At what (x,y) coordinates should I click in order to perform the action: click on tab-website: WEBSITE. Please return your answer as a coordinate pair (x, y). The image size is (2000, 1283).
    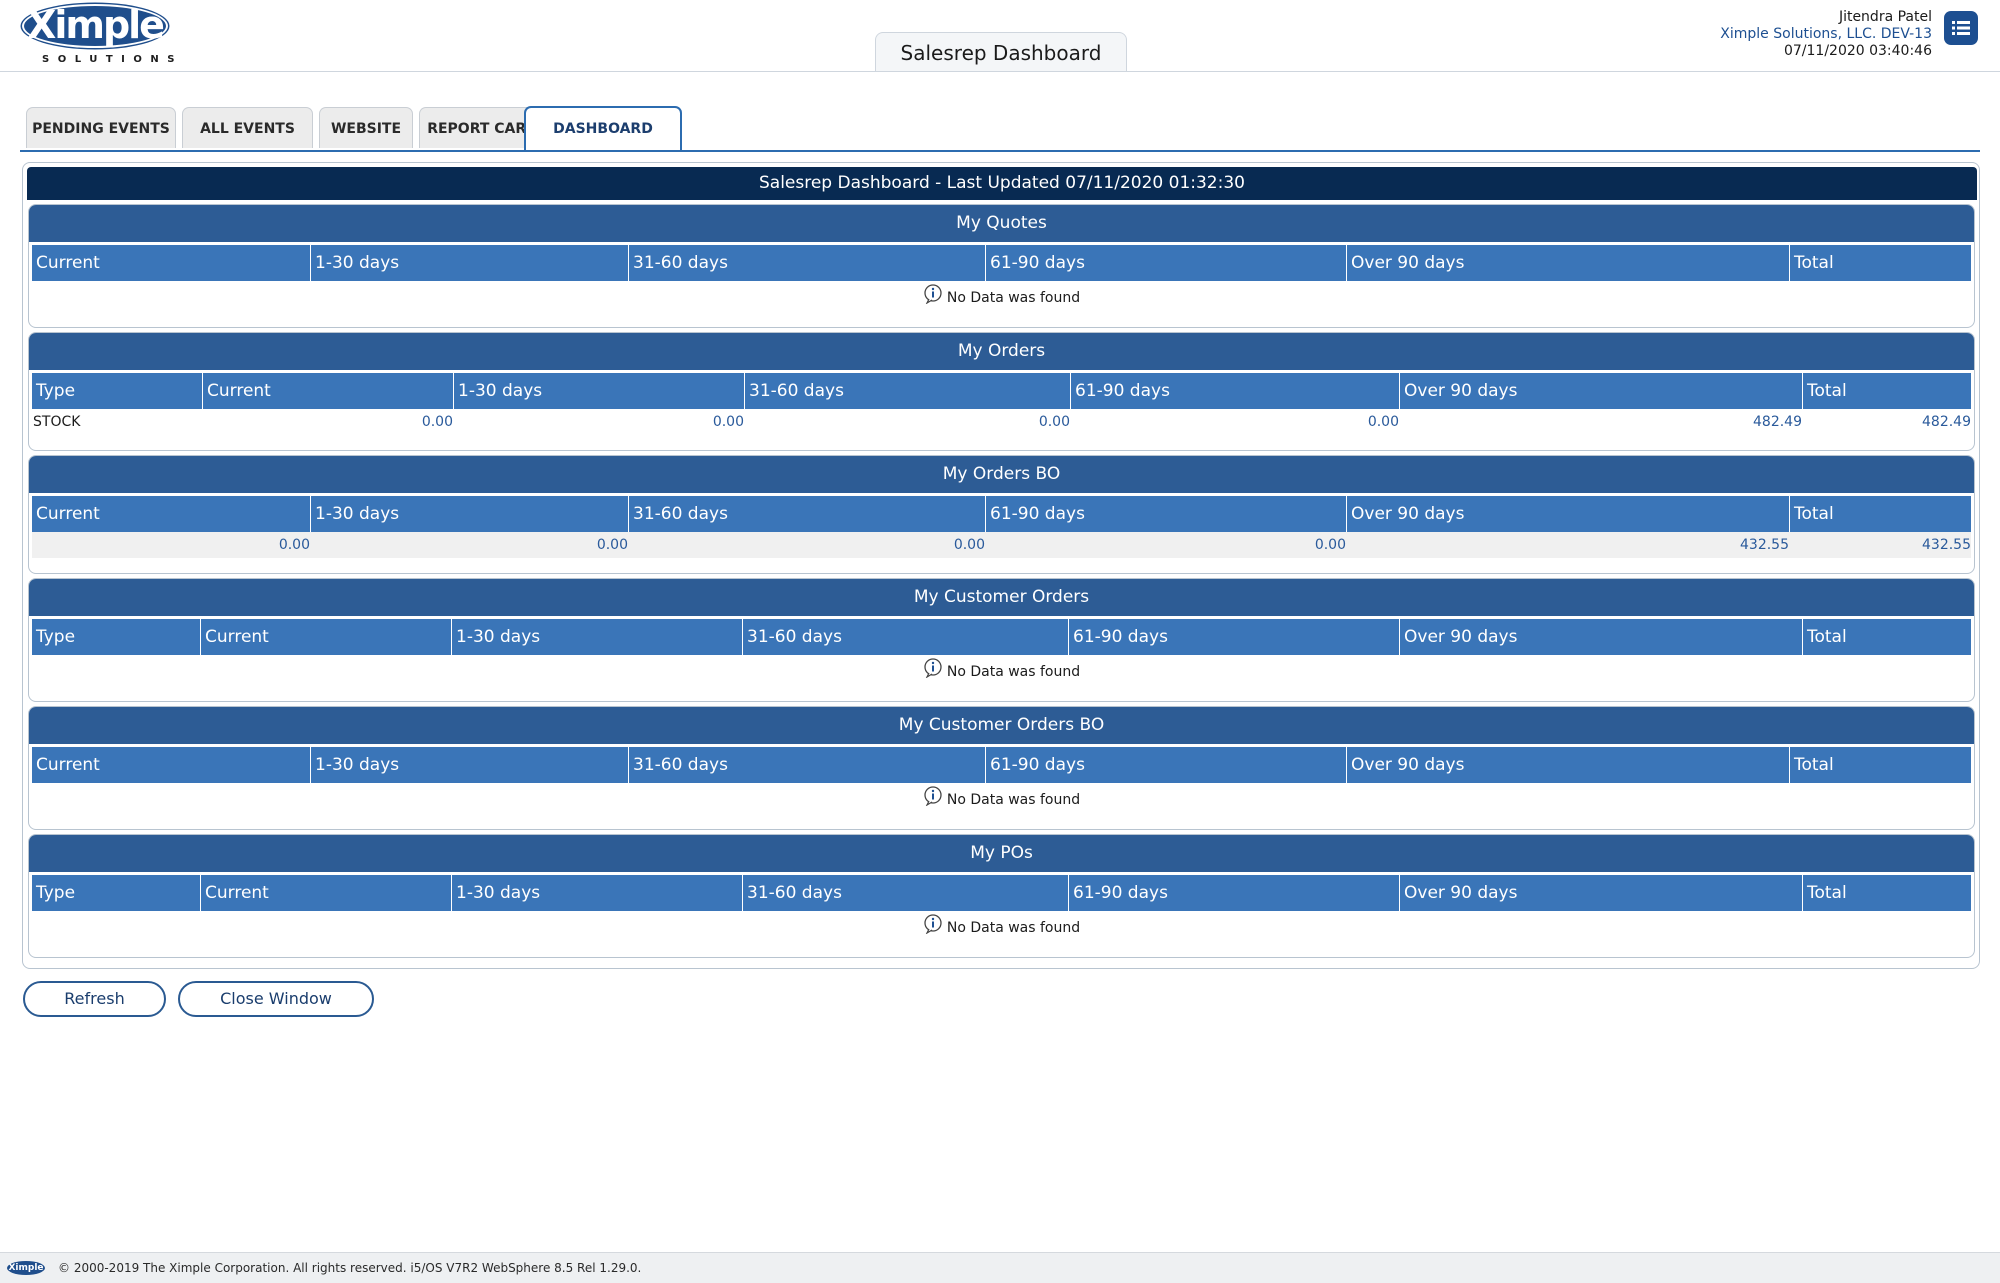
    Looking at the image, I should click on (366, 127).